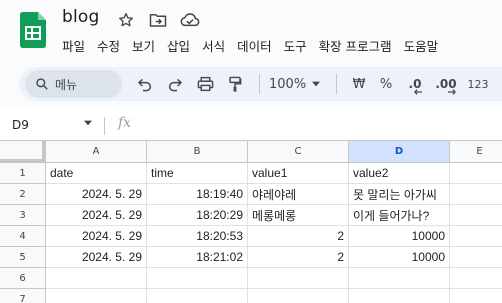 The height and width of the screenshot is (303, 502). What do you see at coordinates (298, 296) in the screenshot?
I see `cell-c7` at bounding box center [298, 296].